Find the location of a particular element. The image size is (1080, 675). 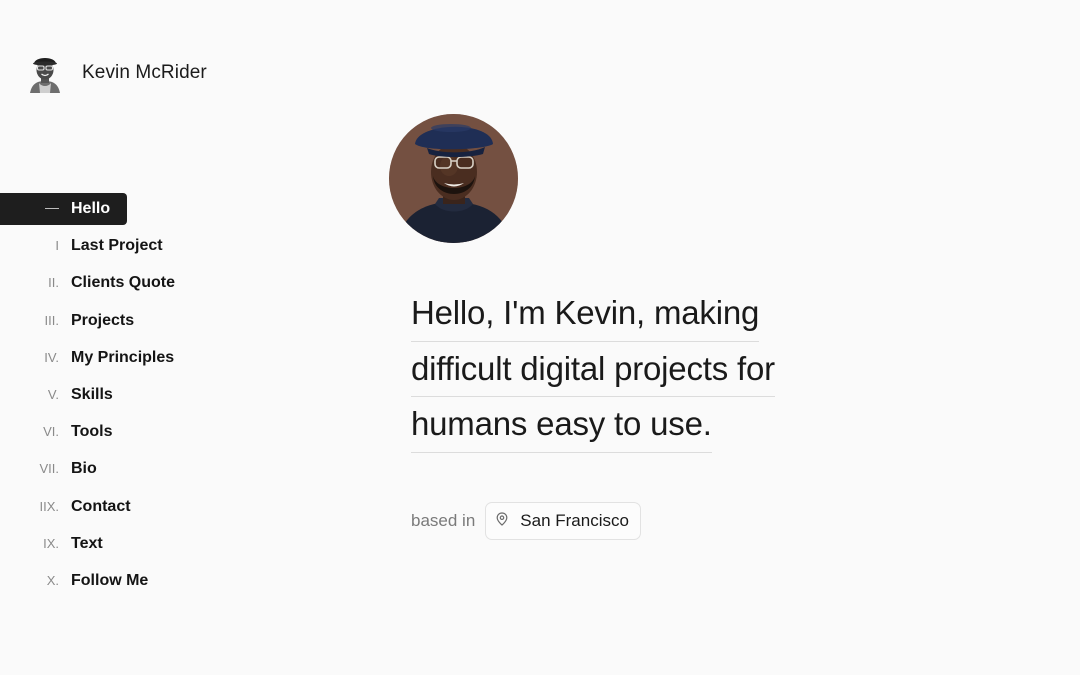

brand-link: Kevin McRider is located at coordinates (117, 73).